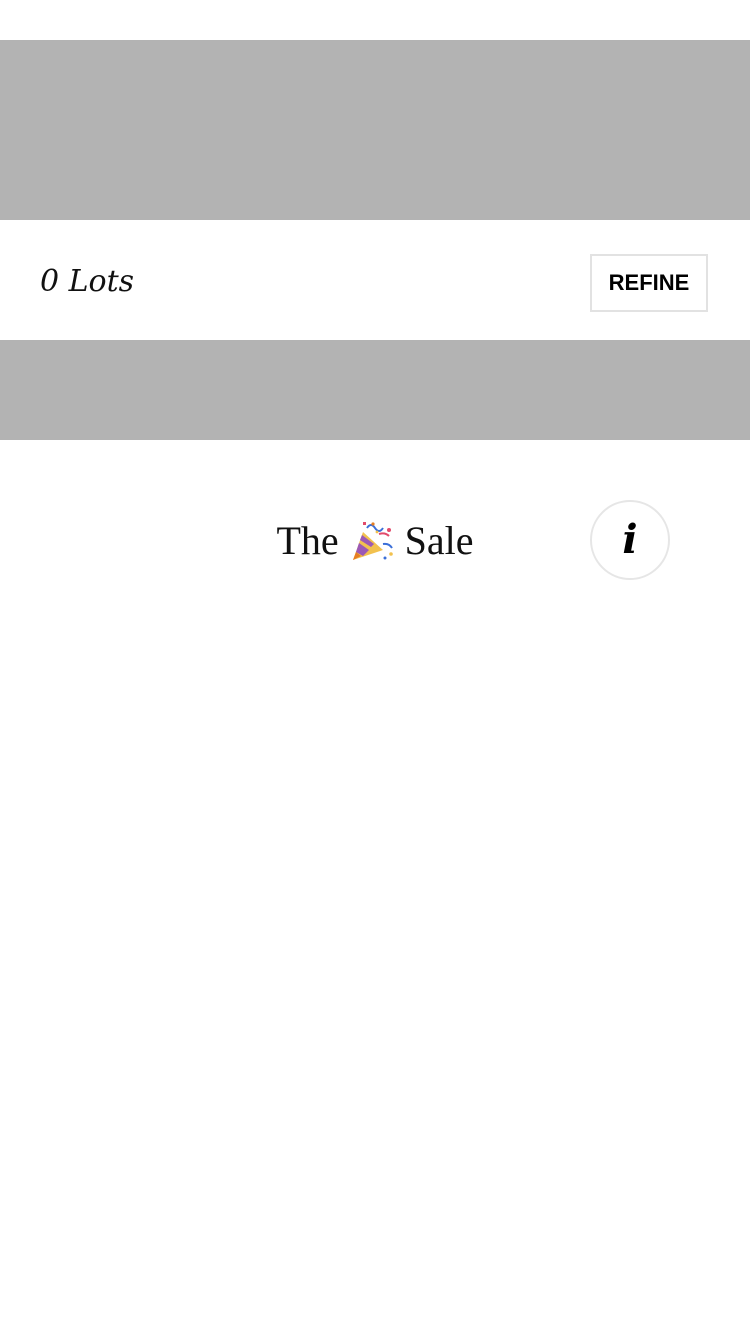  What do you see at coordinates (375, 130) in the screenshot?
I see `banner-placeholder` at bounding box center [375, 130].